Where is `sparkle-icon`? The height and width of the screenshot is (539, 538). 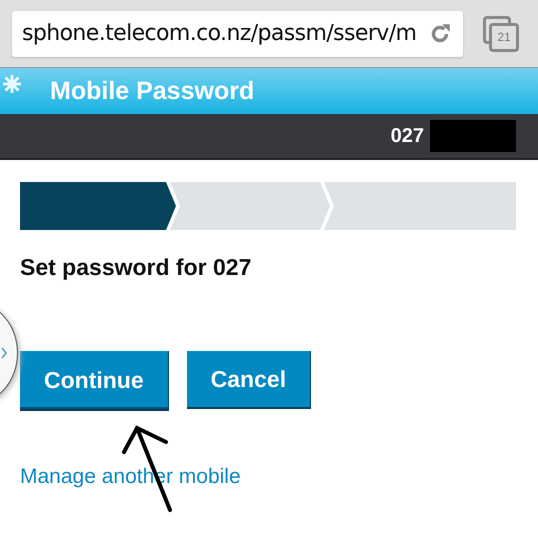 sparkle-icon is located at coordinates (12, 84).